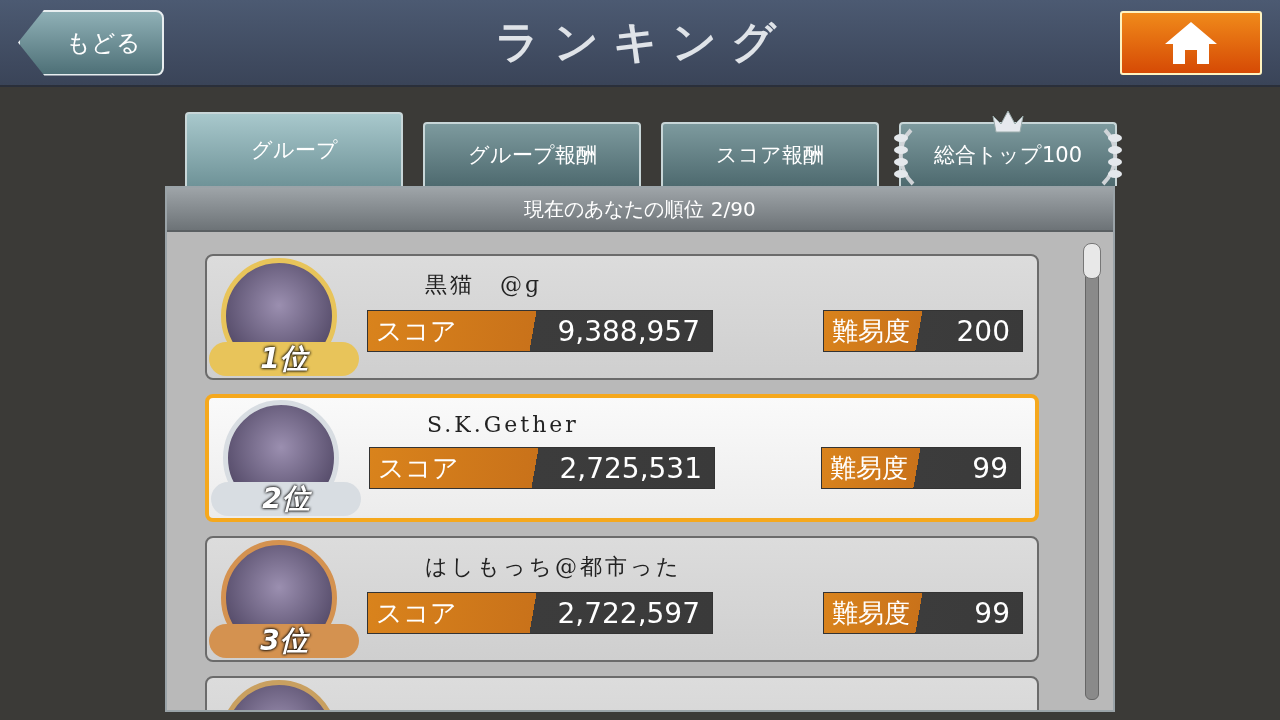  I want to click on back-button: もどる, so click(91, 42).